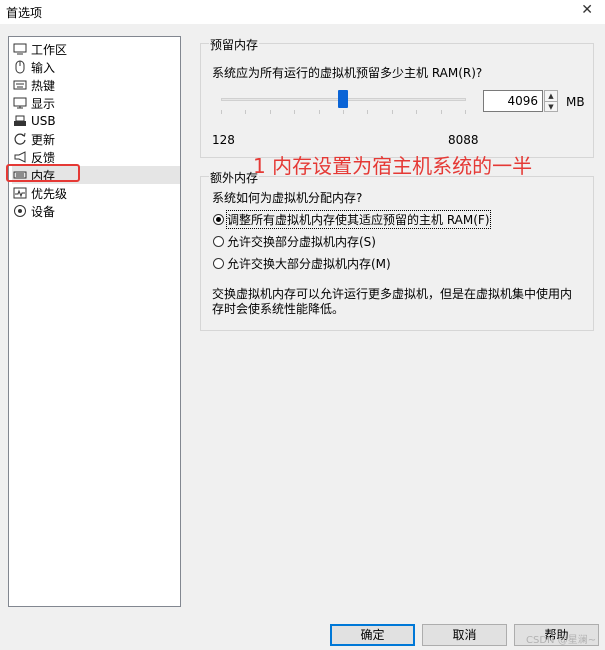 The height and width of the screenshot is (650, 605). I want to click on sidebar-item-display: 显示, so click(96, 103).